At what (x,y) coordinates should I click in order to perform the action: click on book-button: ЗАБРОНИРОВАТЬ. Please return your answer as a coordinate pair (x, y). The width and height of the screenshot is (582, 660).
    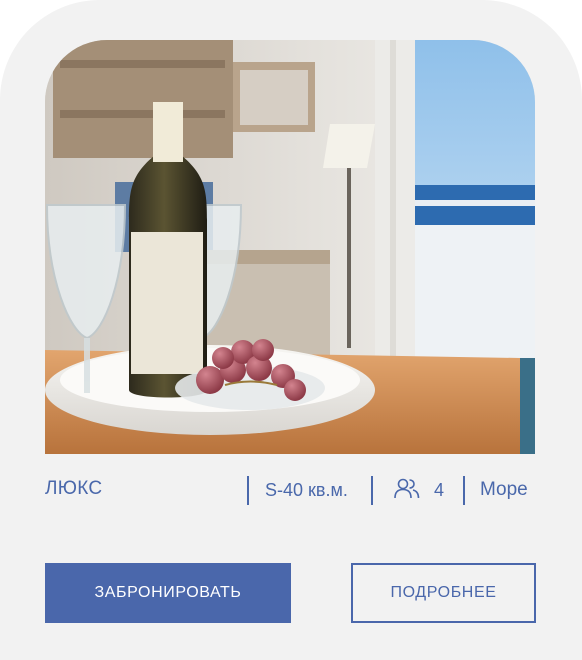
    Looking at the image, I should click on (168, 593).